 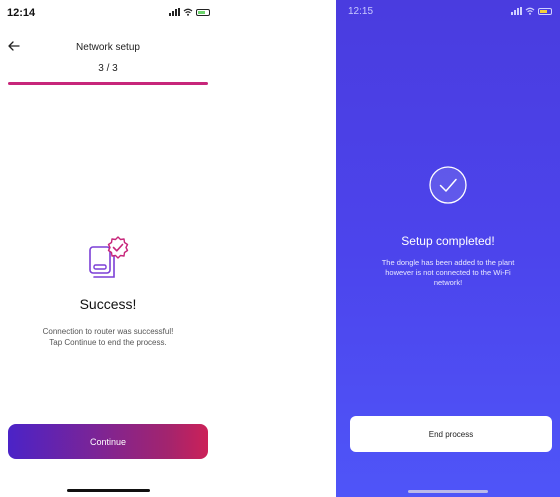 I want to click on status-bar: 12:14, so click(x=108, y=13).